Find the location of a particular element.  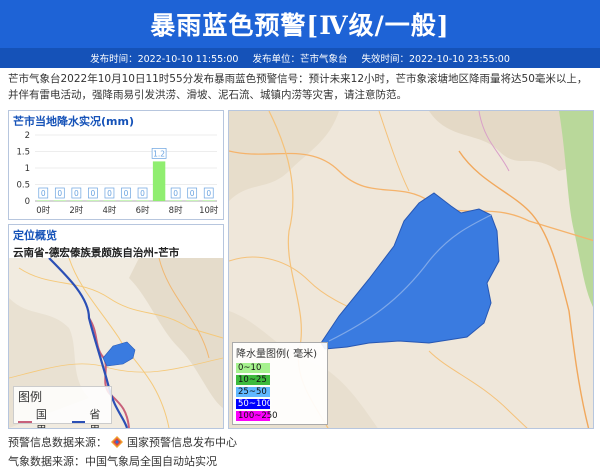

y-tick-label: 1 is located at coordinates (27, 169).